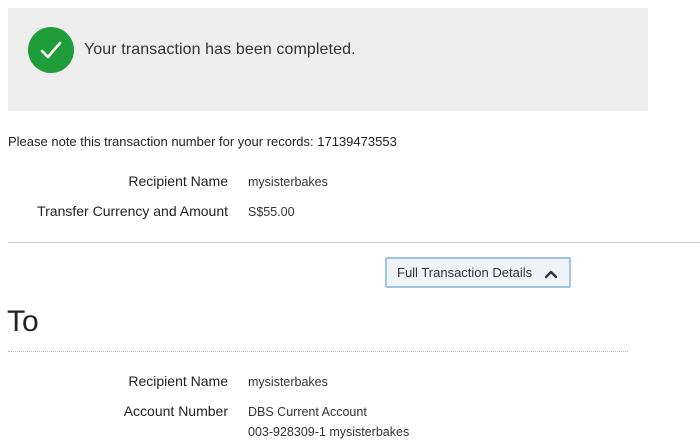 The height and width of the screenshot is (443, 700). What do you see at coordinates (175, 411) in the screenshot?
I see `account-number-label: Account Number` at bounding box center [175, 411].